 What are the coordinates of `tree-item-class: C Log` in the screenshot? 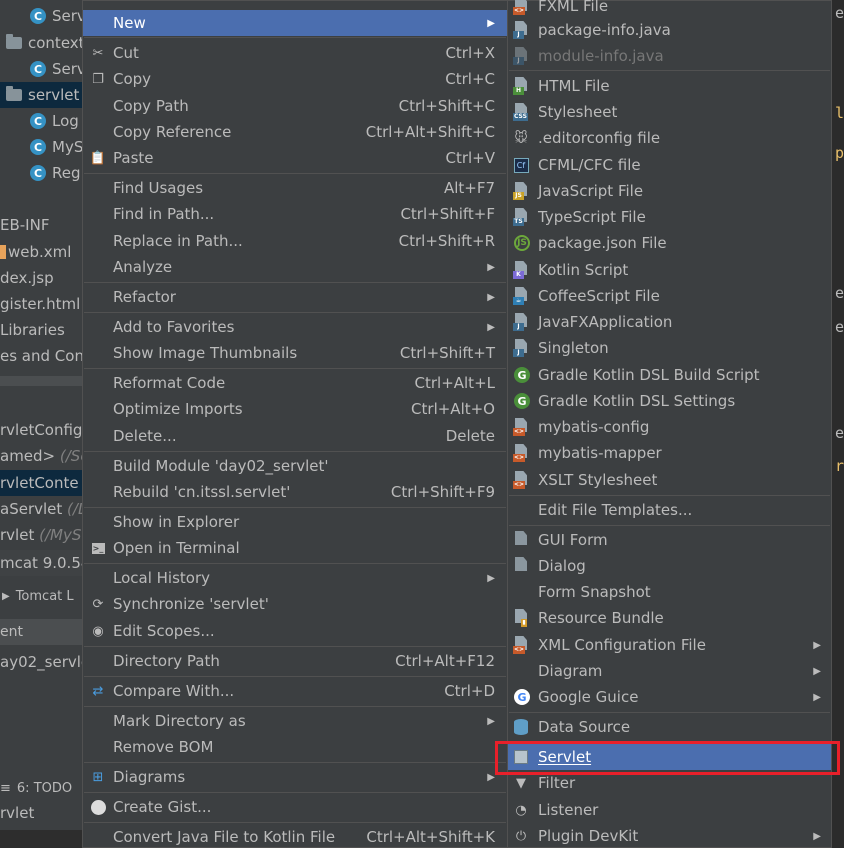 It's located at (41, 121).